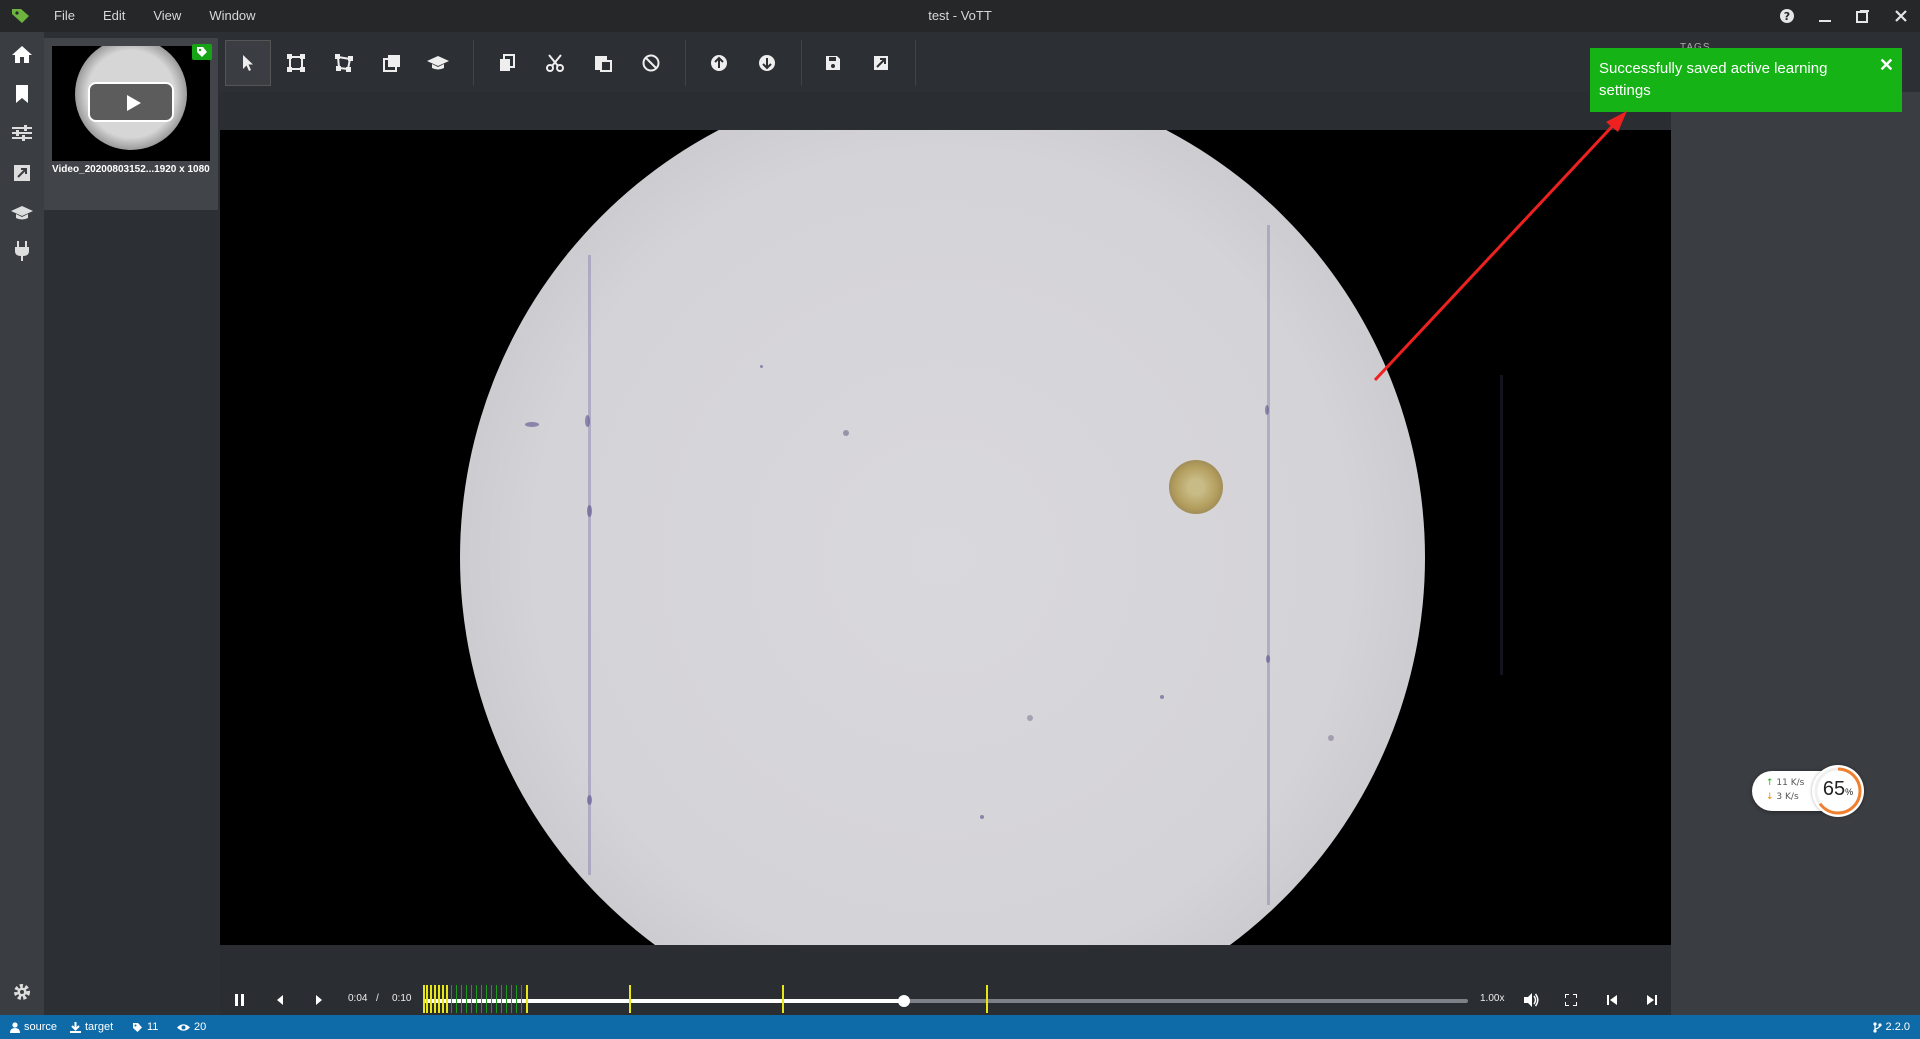 The image size is (1920, 1039). What do you see at coordinates (1571, 1000) in the screenshot?
I see `fullscreen-icon` at bounding box center [1571, 1000].